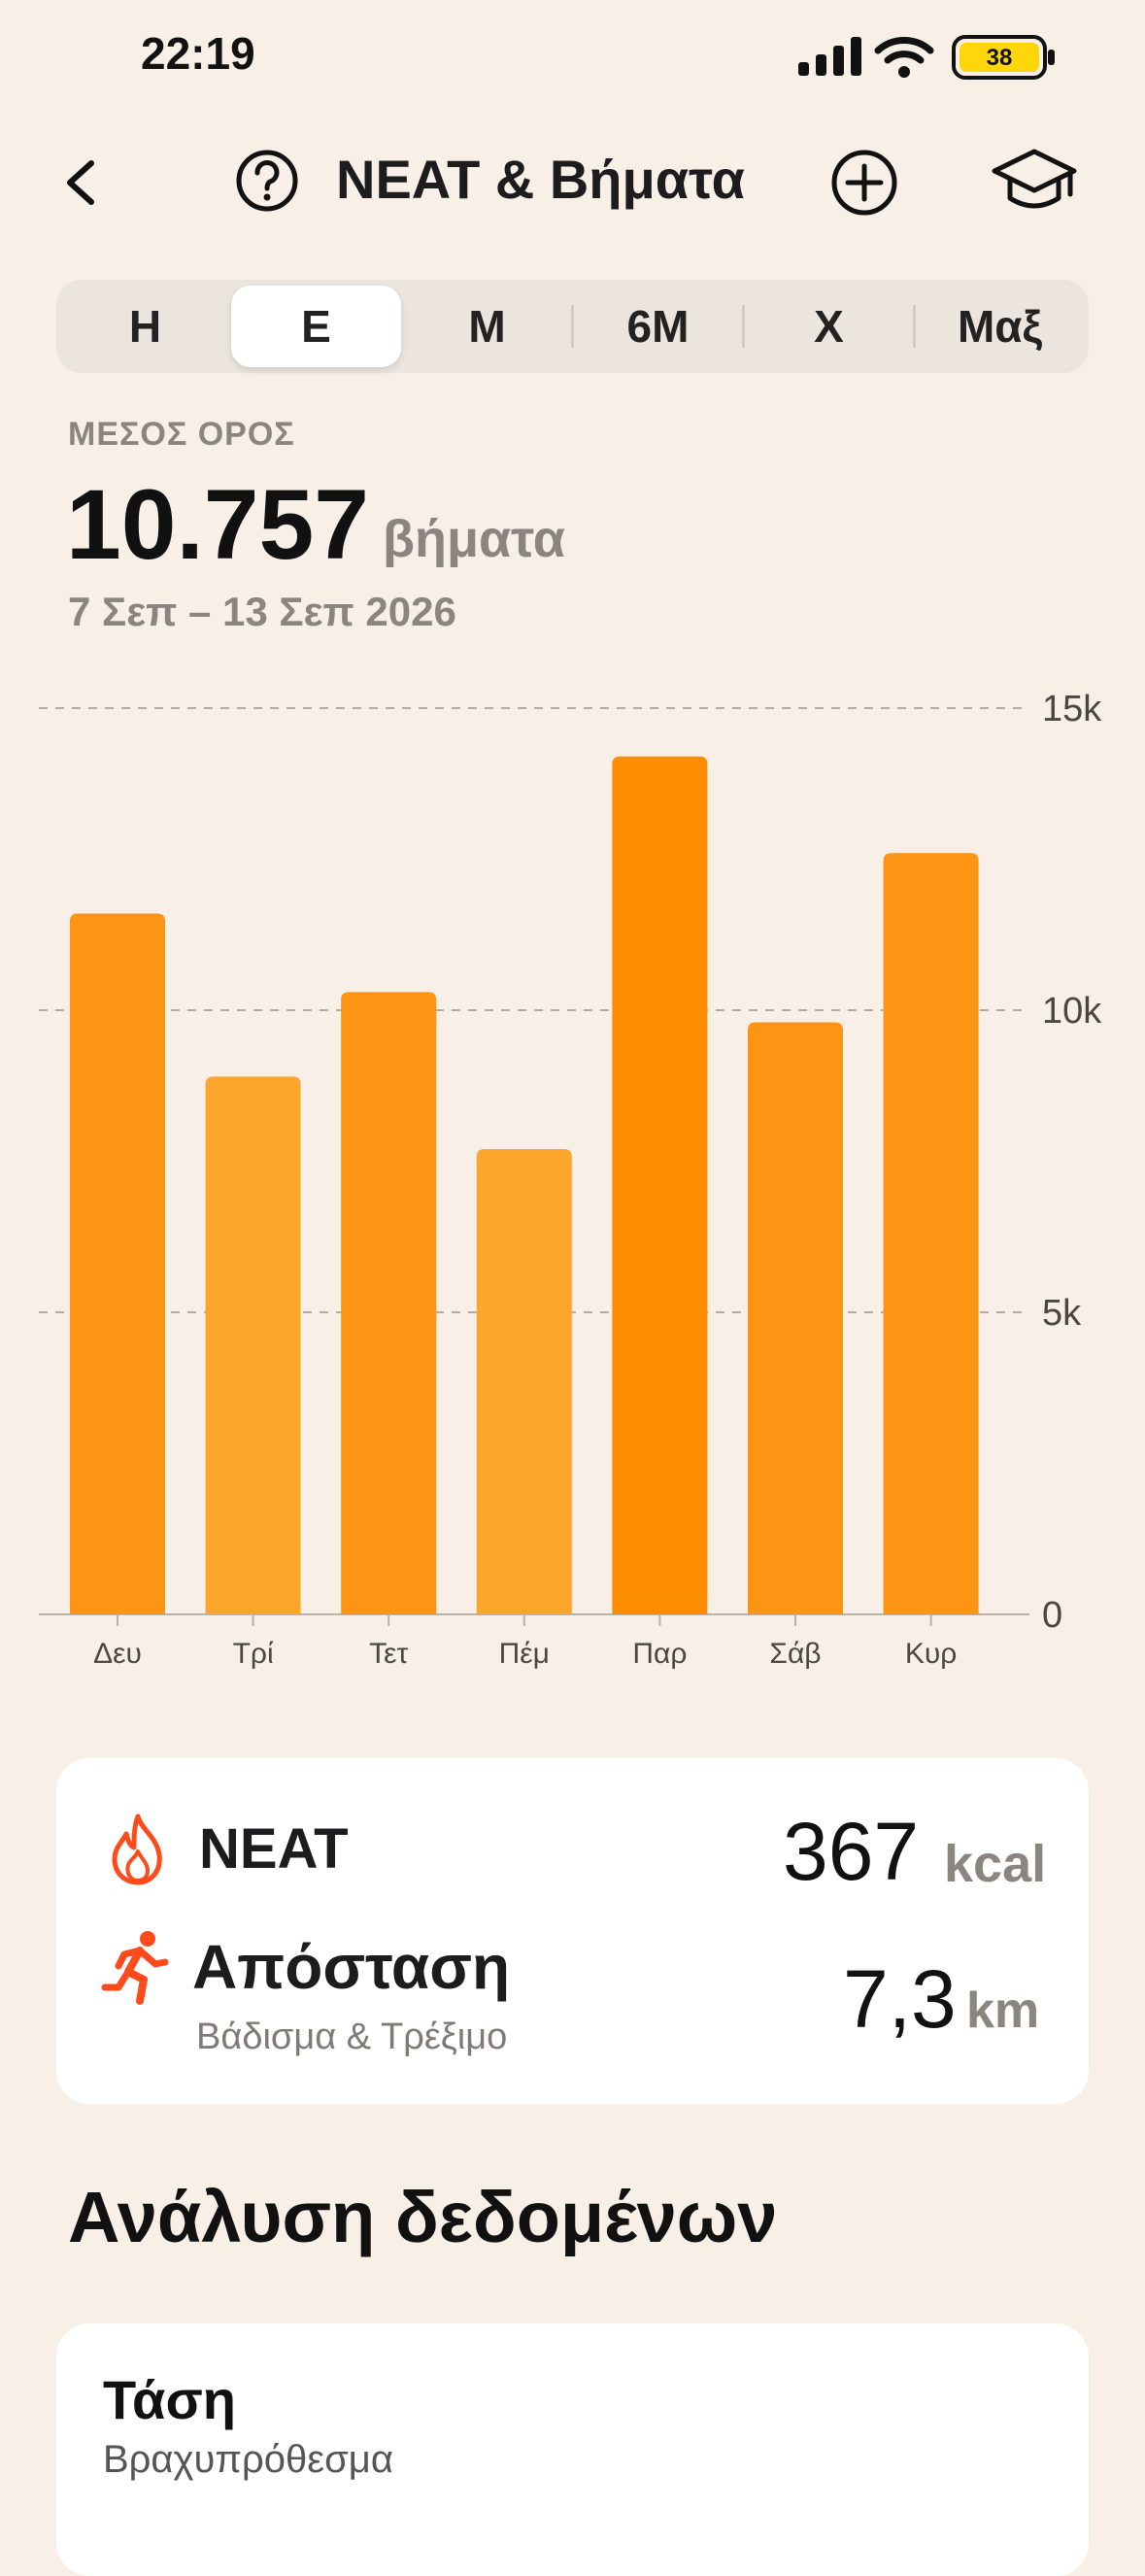 Image resolution: width=1145 pixels, height=2576 pixels. I want to click on trend-title: Τάση, so click(169, 2399).